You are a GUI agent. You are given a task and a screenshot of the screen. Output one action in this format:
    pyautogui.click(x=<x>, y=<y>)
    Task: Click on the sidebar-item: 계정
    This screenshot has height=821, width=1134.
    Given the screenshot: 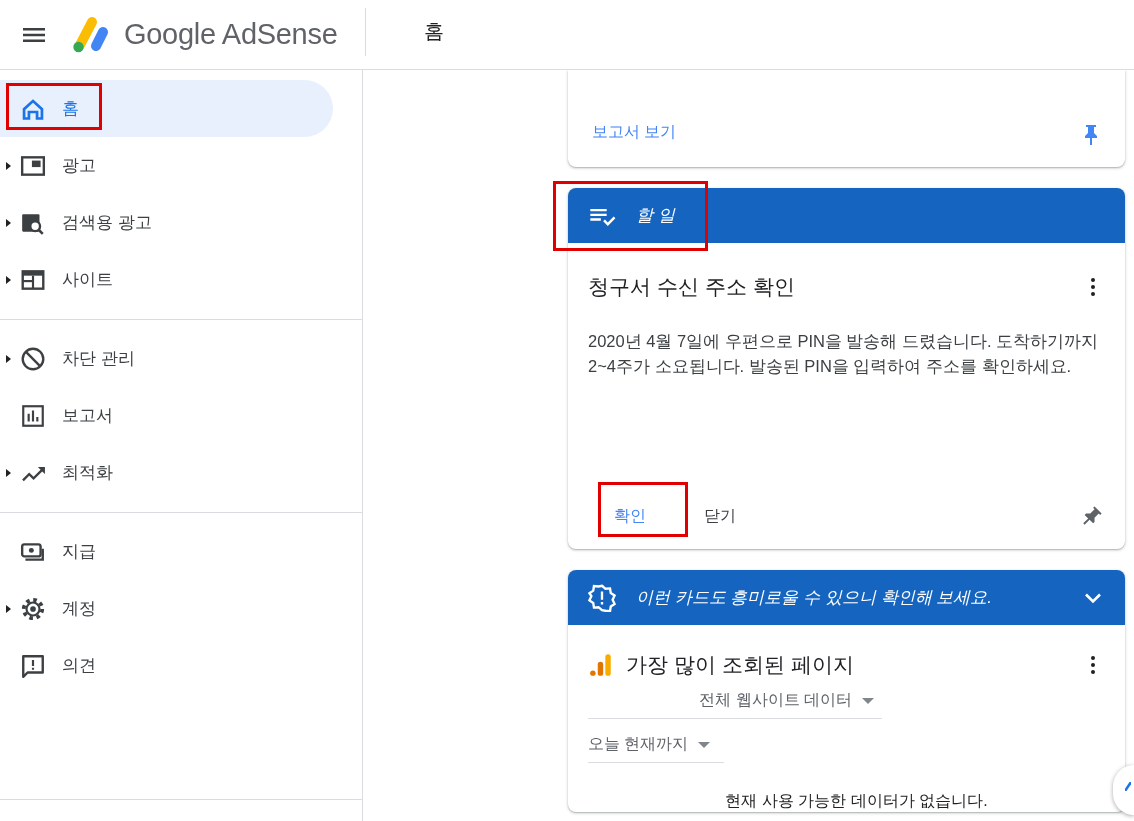 What is the action you would take?
    pyautogui.click(x=166, y=608)
    